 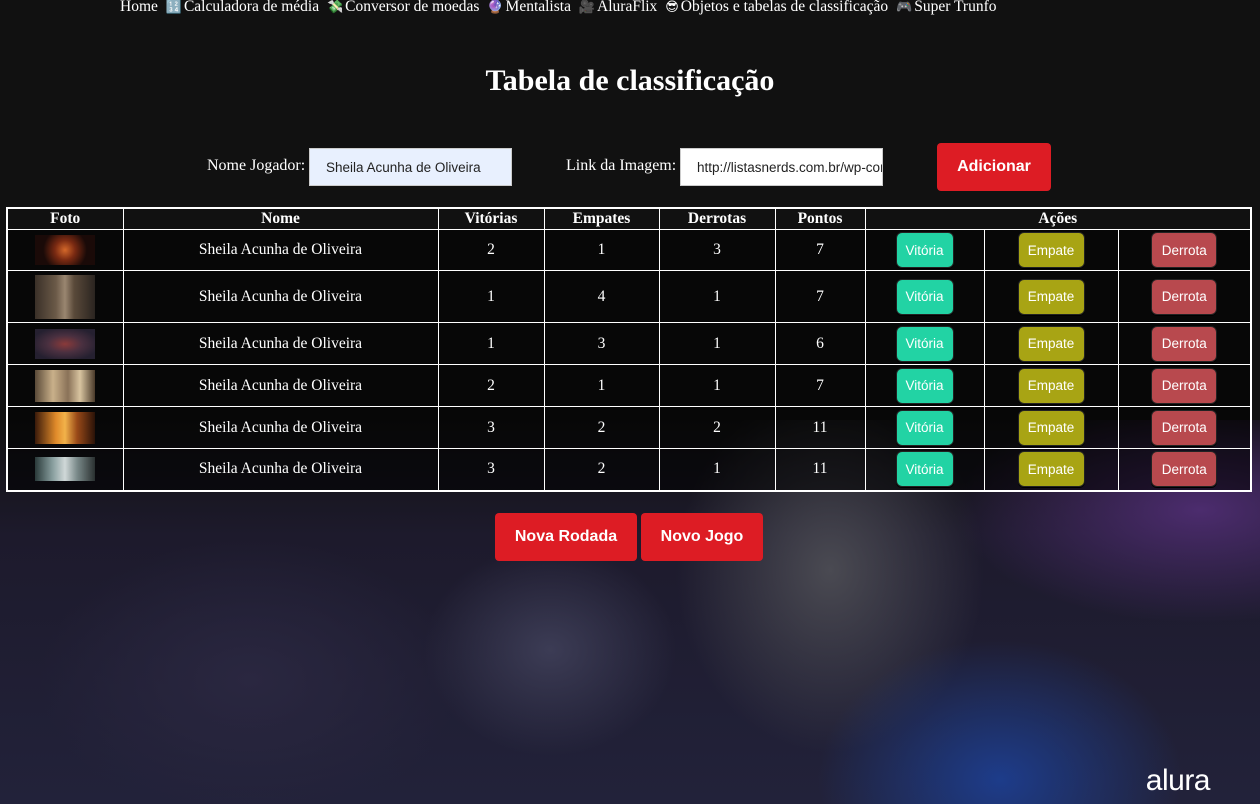 What do you see at coordinates (994, 167) in the screenshot?
I see `add-player-button: Adicionar` at bounding box center [994, 167].